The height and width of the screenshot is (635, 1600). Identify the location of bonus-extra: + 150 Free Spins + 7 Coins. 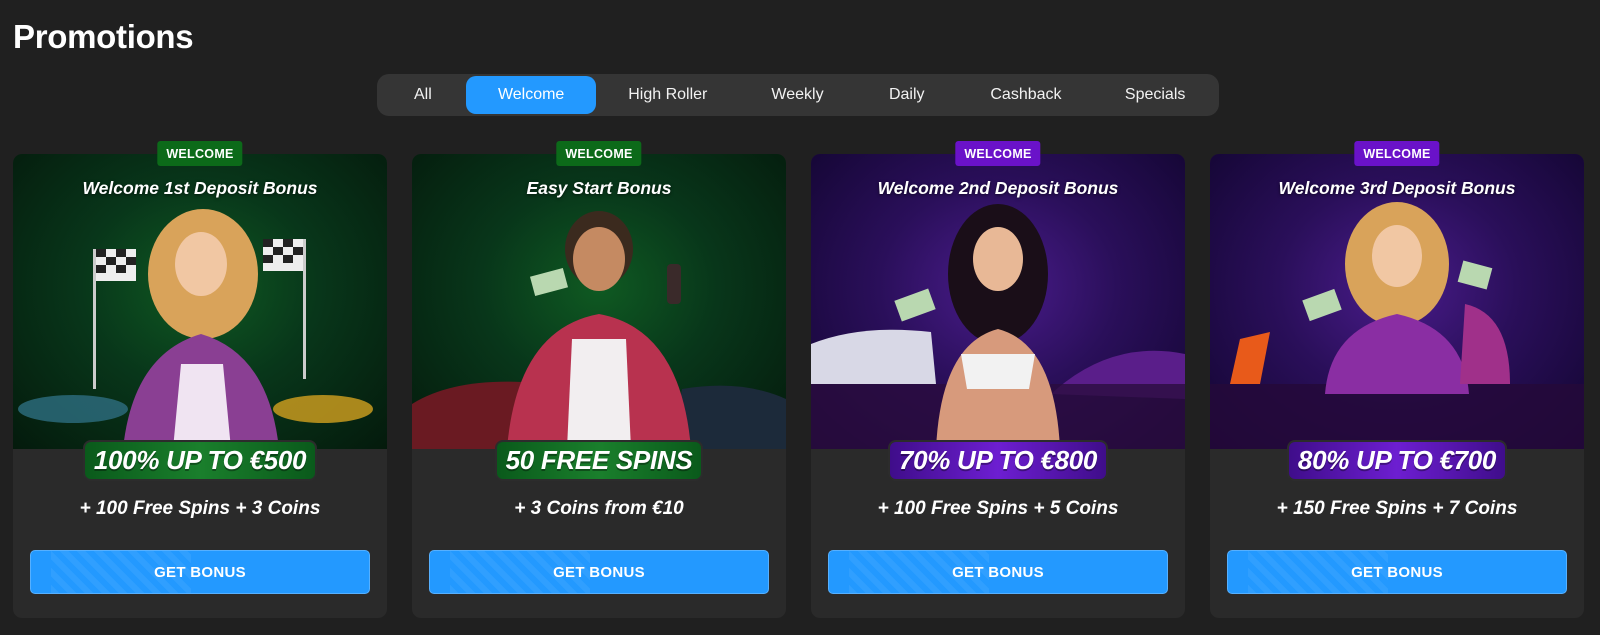
(1397, 508).